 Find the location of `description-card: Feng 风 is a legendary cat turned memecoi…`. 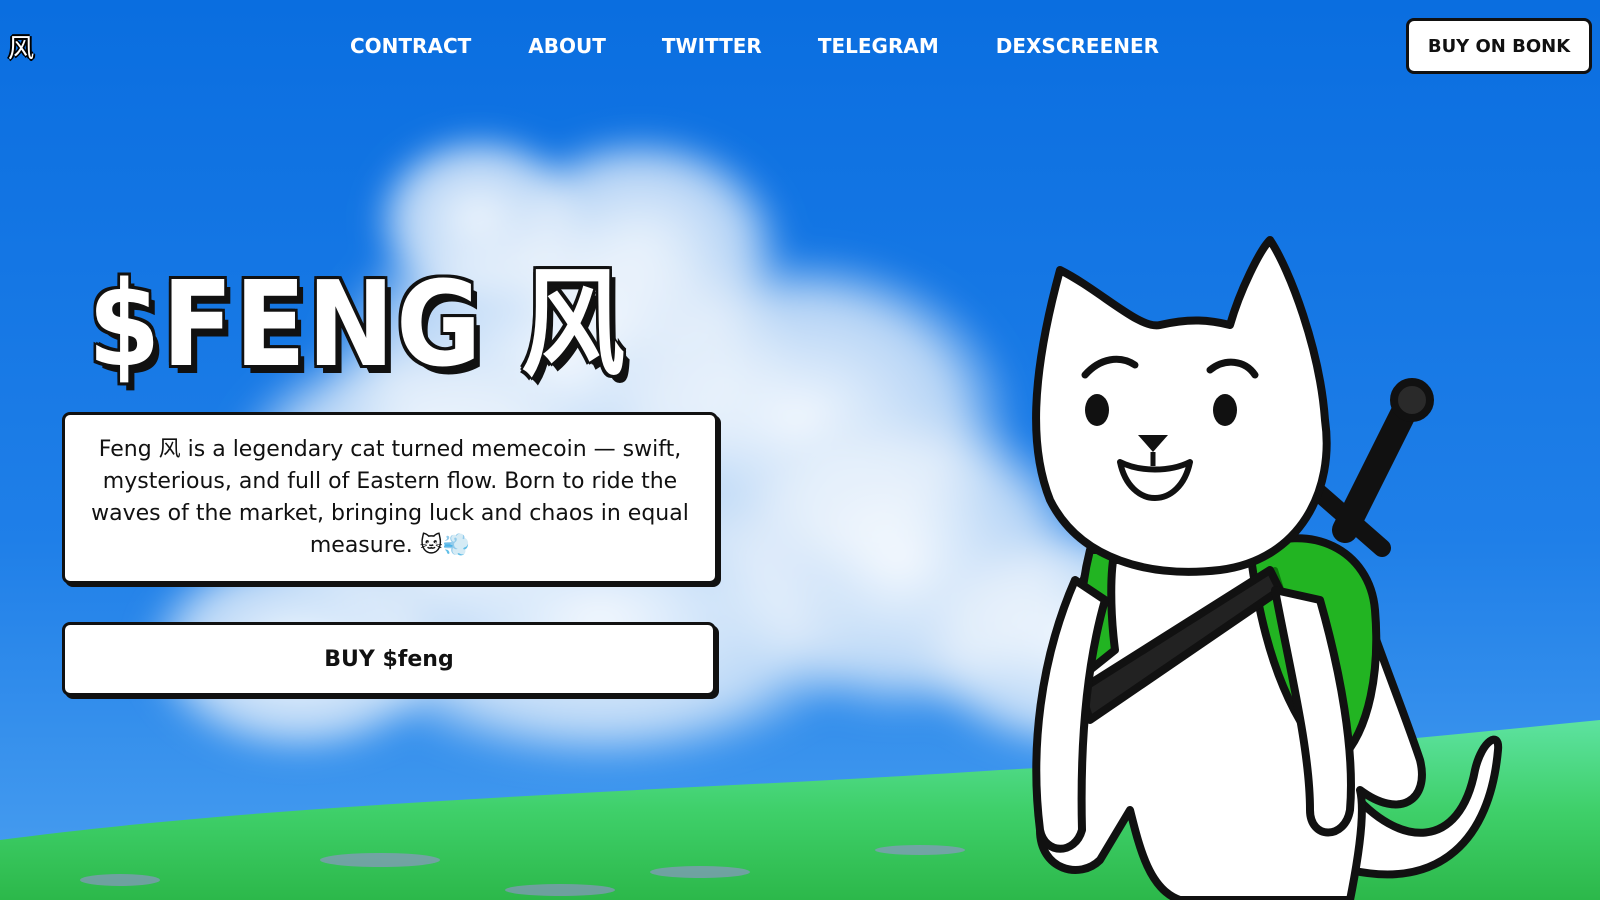

description-card: Feng 风 is a legendary cat turned memecoi… is located at coordinates (390, 498).